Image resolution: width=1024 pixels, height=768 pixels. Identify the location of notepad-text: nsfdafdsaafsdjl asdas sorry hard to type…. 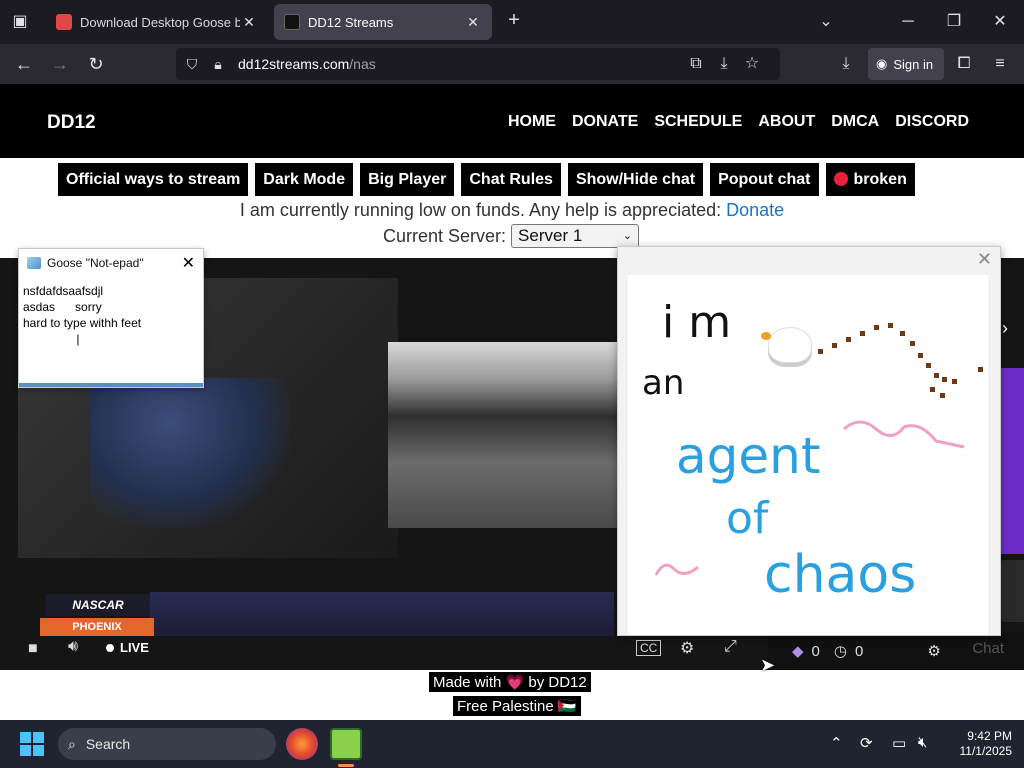
(111, 329).